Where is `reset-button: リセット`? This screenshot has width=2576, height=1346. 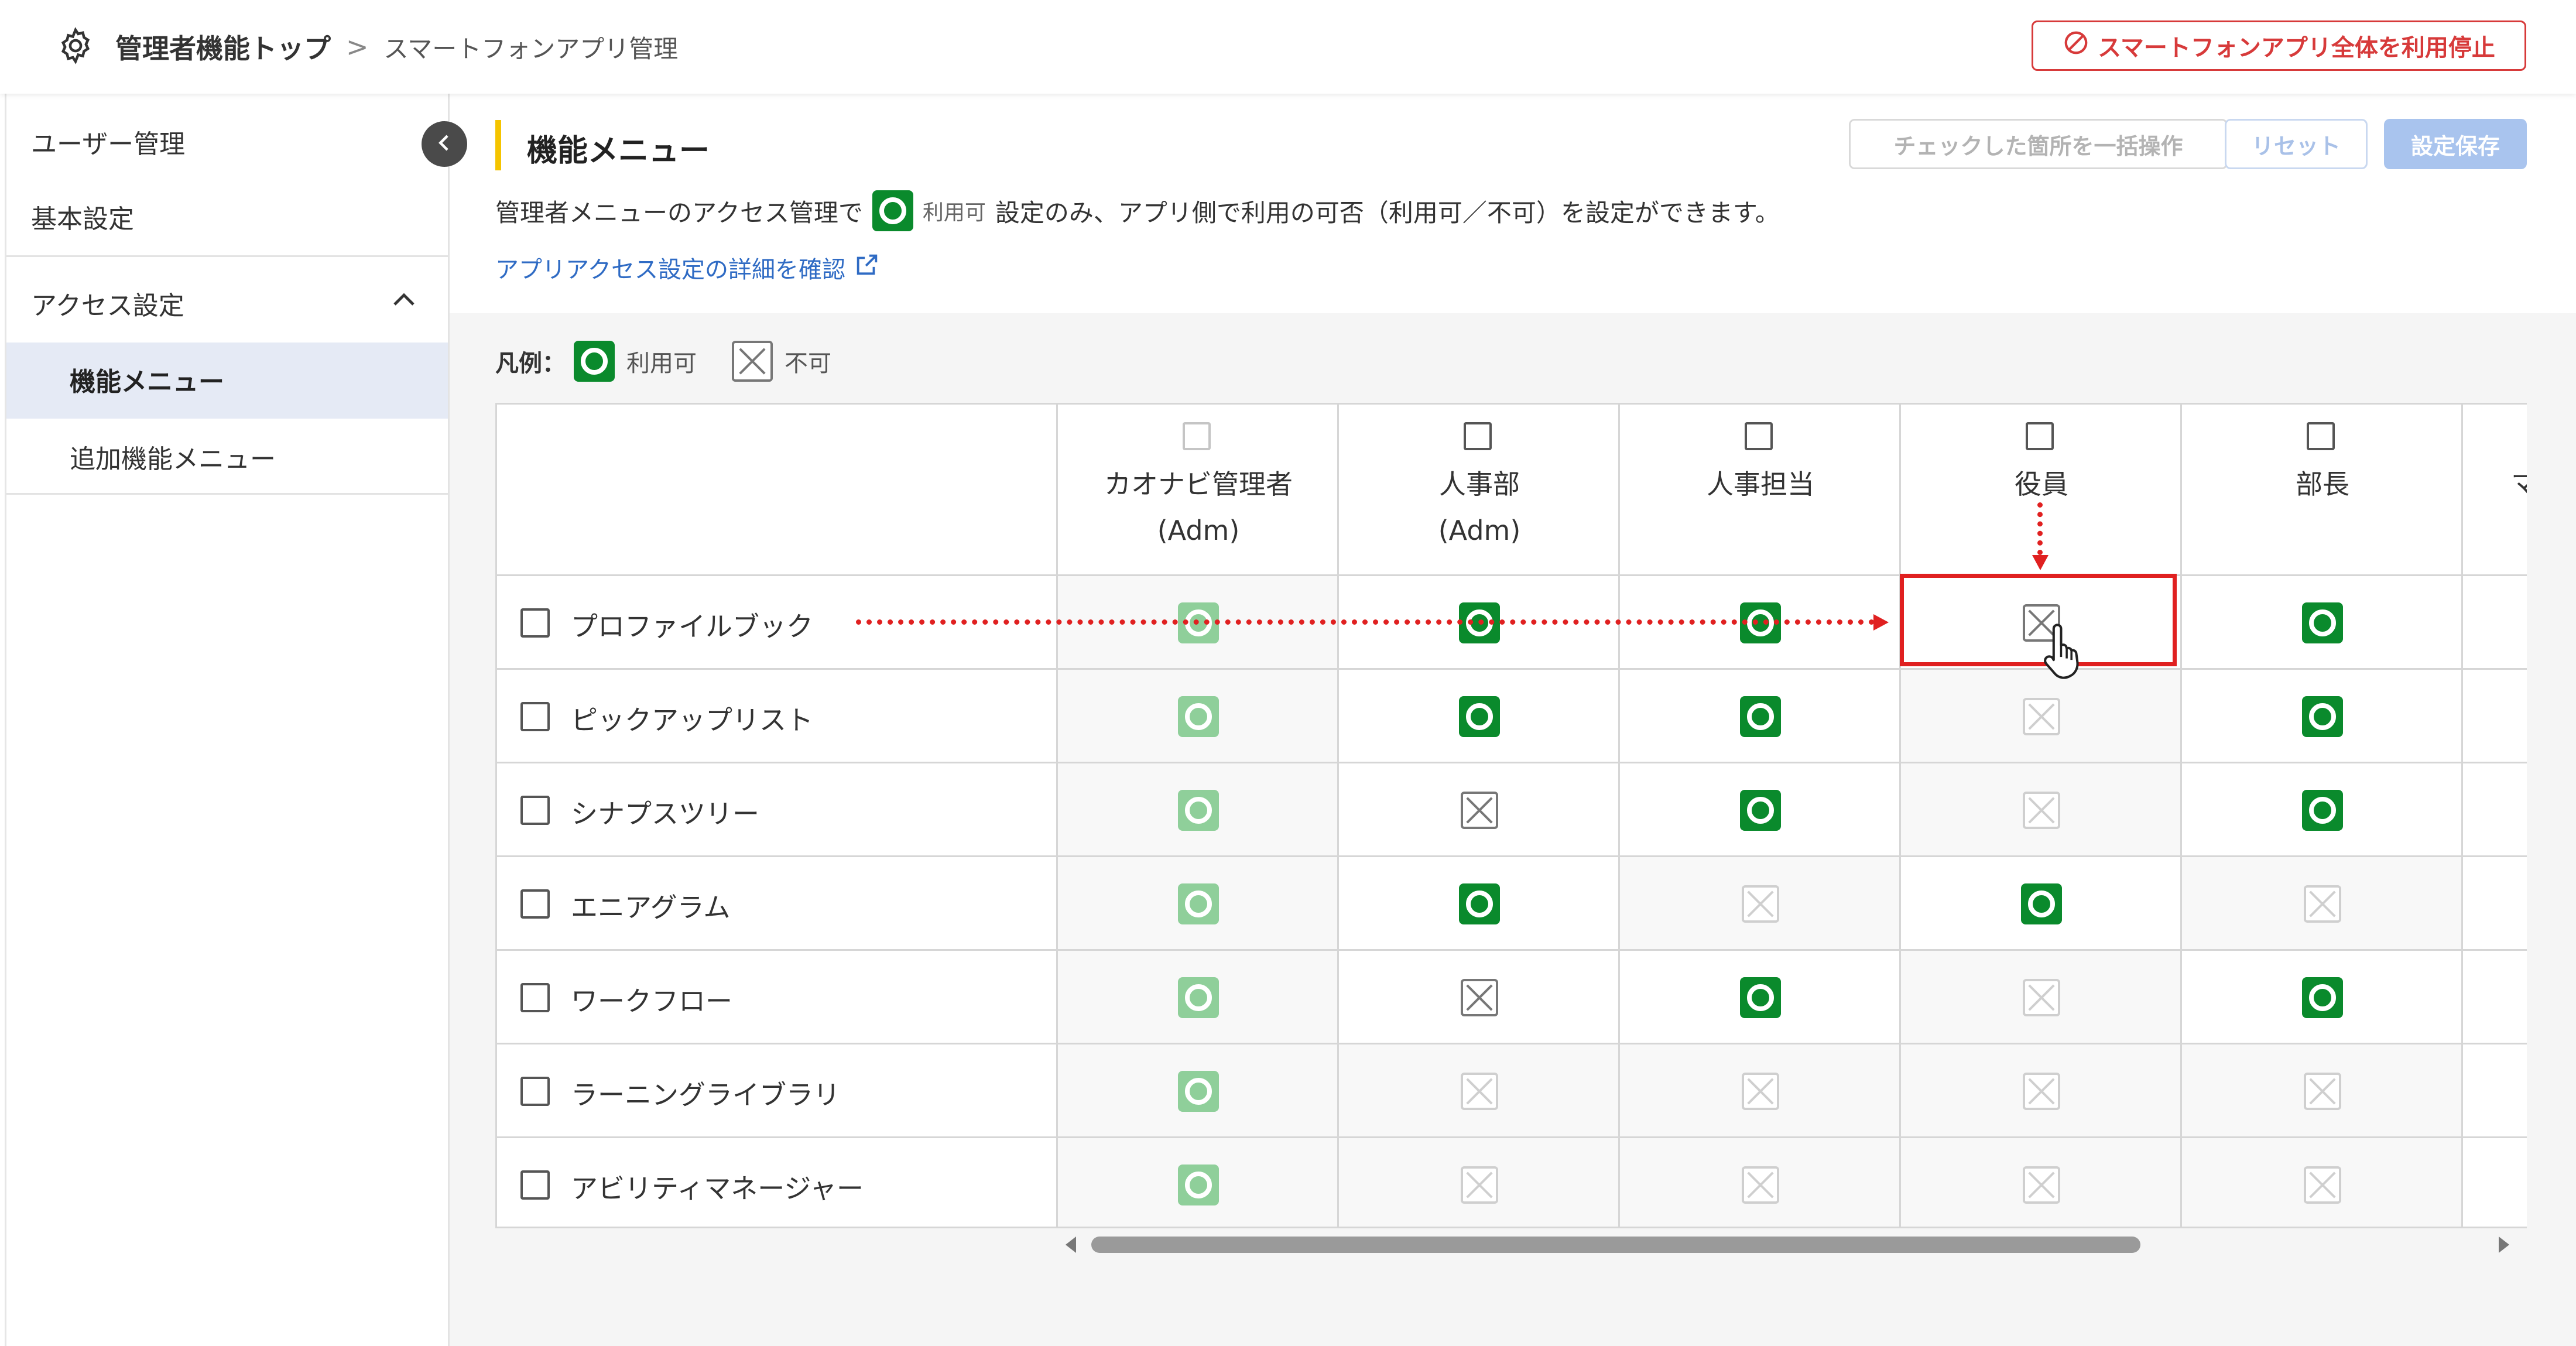 reset-button: リセット is located at coordinates (2296, 144).